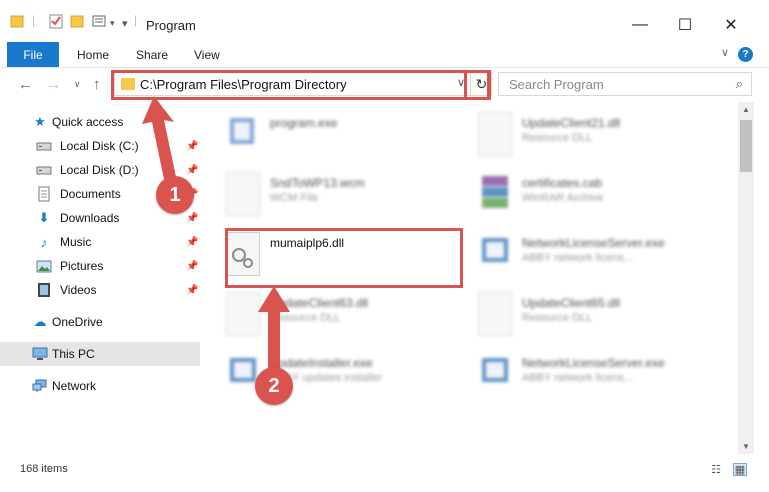  Describe the element at coordinates (495, 194) in the screenshot. I see `archive-icon` at that location.